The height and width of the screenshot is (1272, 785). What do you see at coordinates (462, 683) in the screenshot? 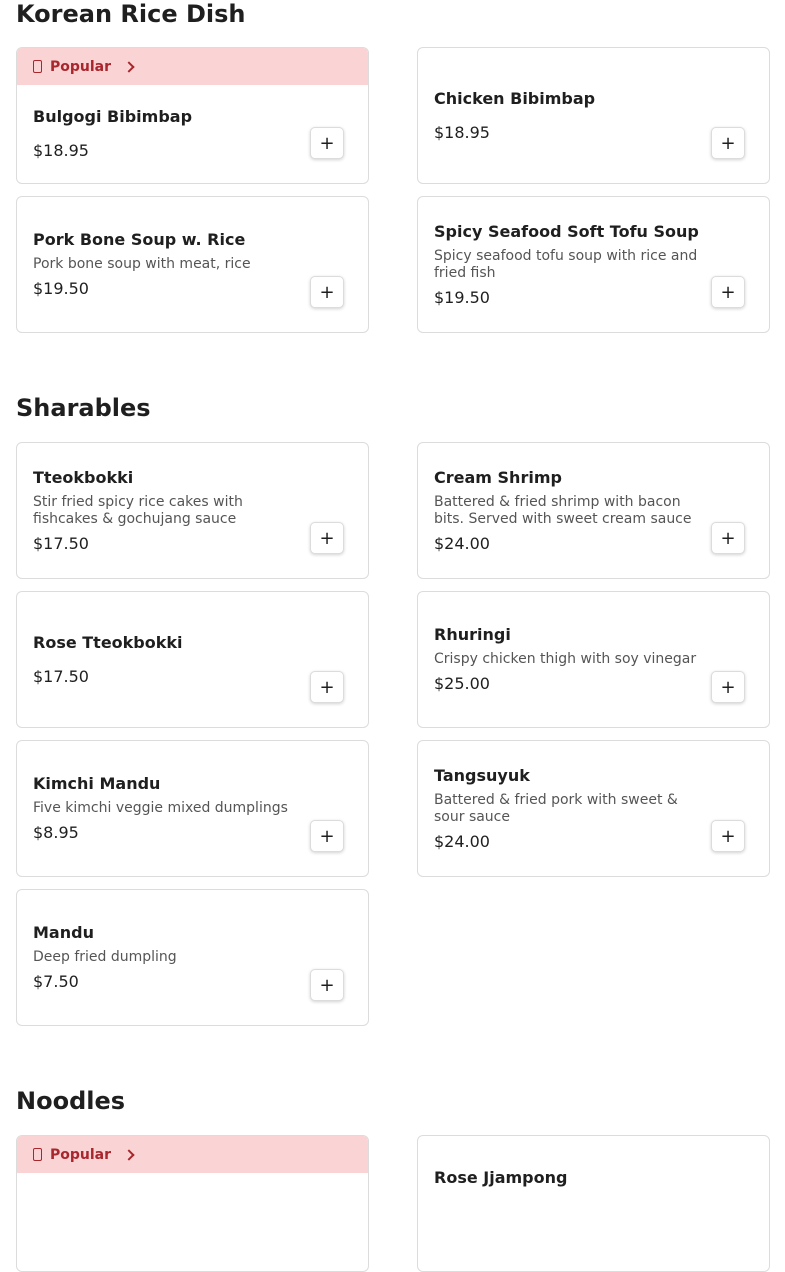
I see `item-price: $25.00` at bounding box center [462, 683].